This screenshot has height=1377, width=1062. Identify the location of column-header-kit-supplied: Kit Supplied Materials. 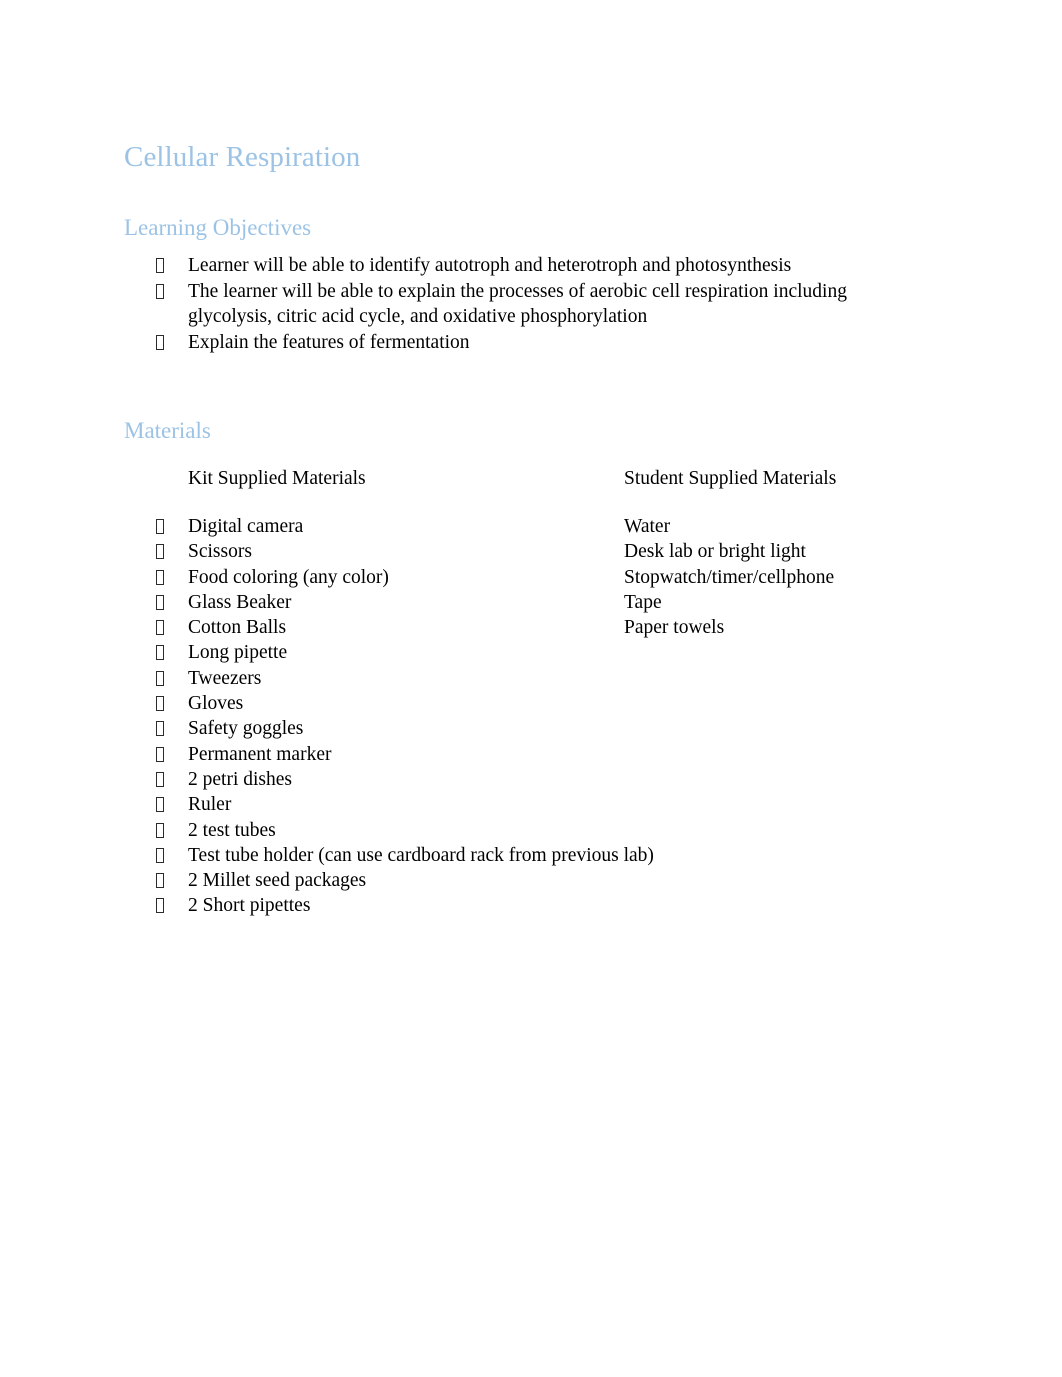
(277, 478).